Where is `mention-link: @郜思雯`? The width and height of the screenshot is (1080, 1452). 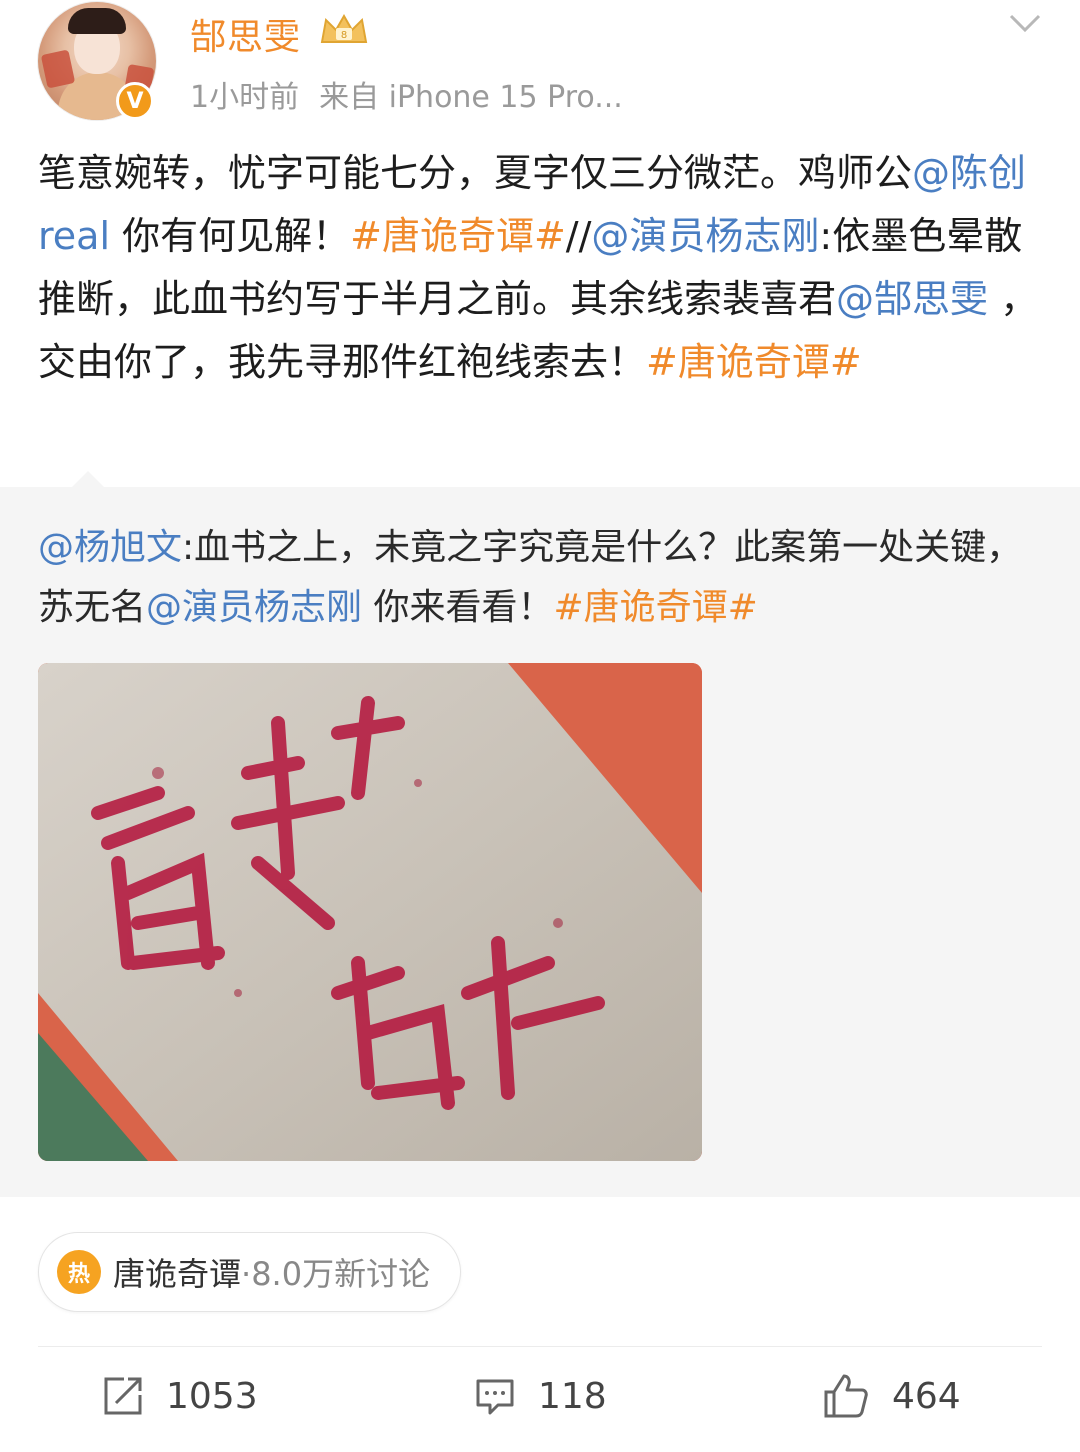
mention-link: @郜思雯 is located at coordinates (912, 299).